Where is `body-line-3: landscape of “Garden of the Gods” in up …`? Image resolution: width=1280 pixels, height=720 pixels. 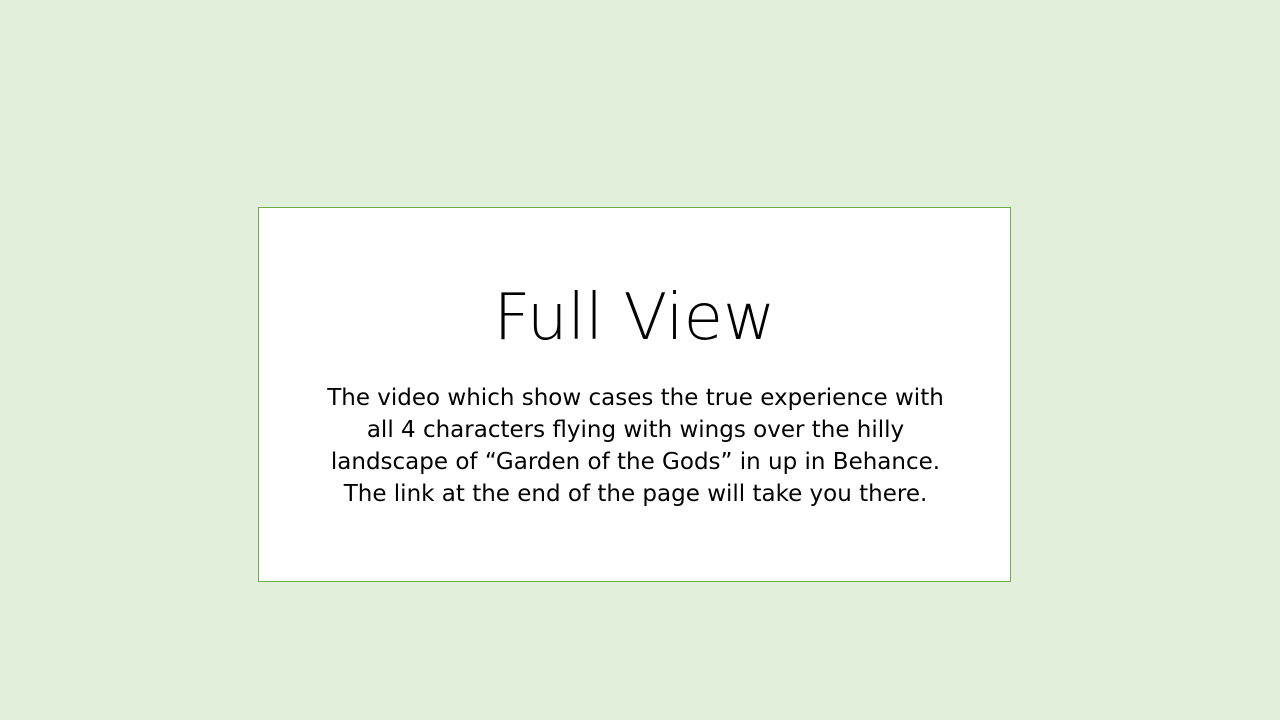
body-line-3: landscape of “Garden of the Gods” in up … is located at coordinates (635, 462).